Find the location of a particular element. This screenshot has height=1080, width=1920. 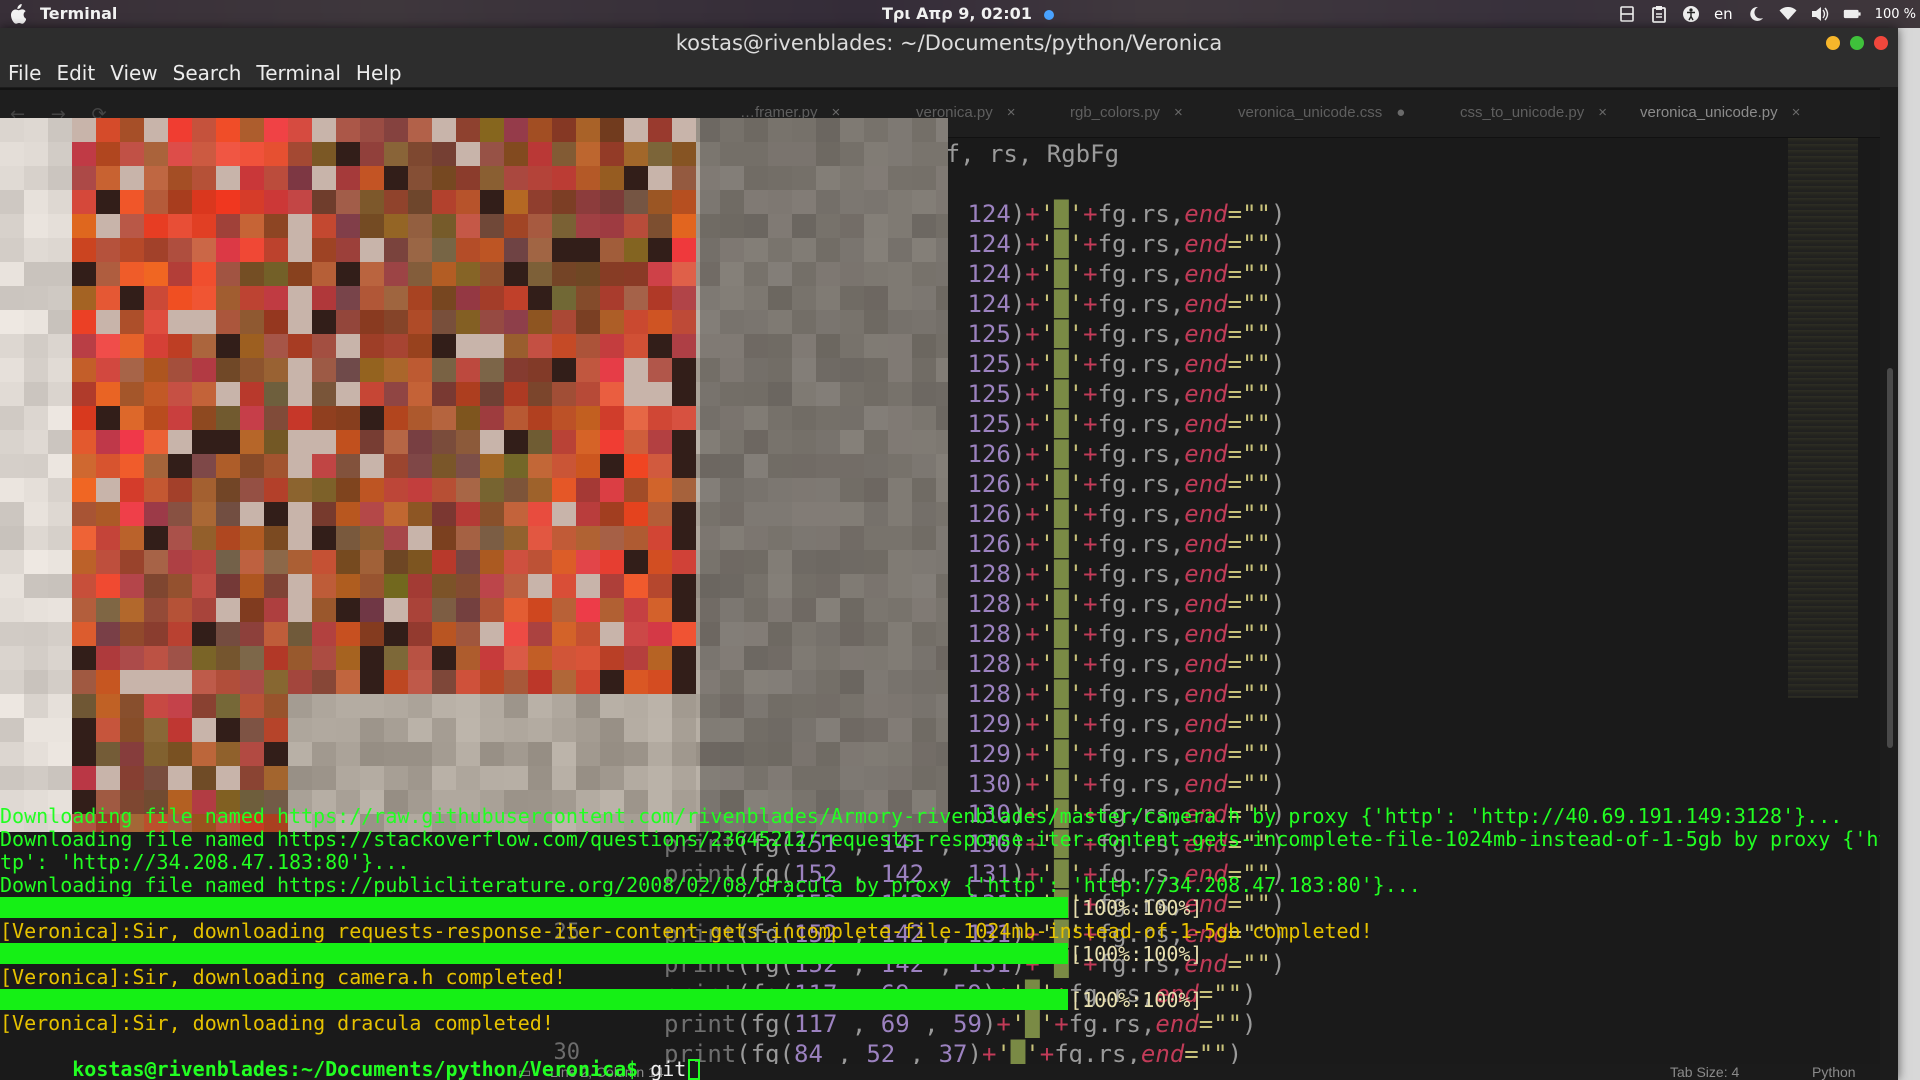

keyboard-language: en is located at coordinates (1723, 14).